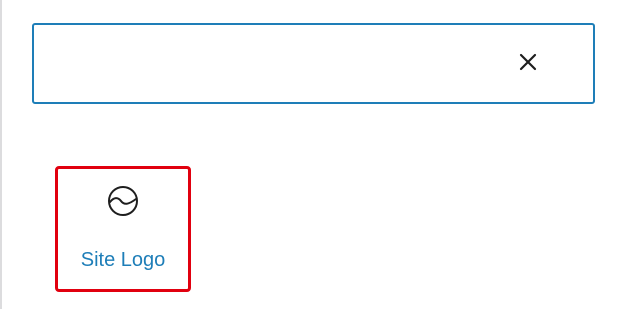  What do you see at coordinates (123, 201) in the screenshot?
I see `site-logo-icon` at bounding box center [123, 201].